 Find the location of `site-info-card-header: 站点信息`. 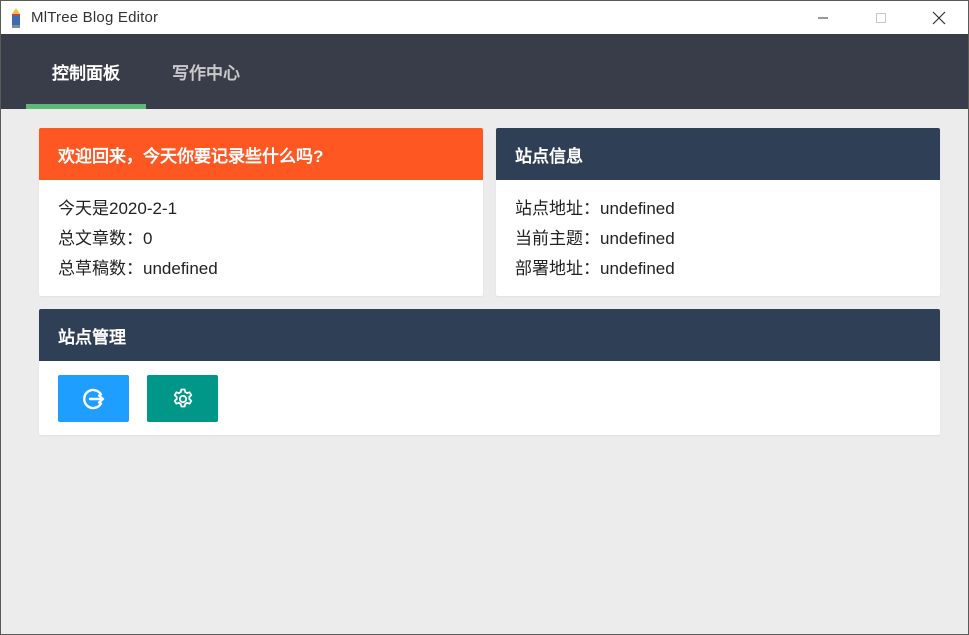

site-info-card-header: 站点信息 is located at coordinates (718, 154).